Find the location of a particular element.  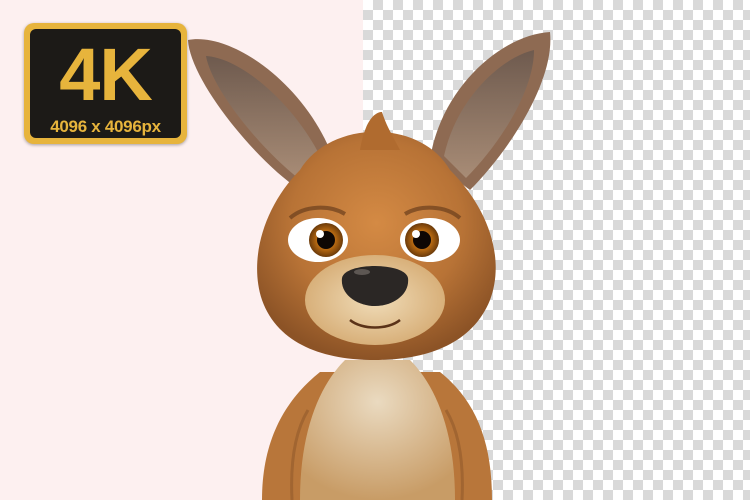

badge-4k-label: 4K is located at coordinates (106, 74).